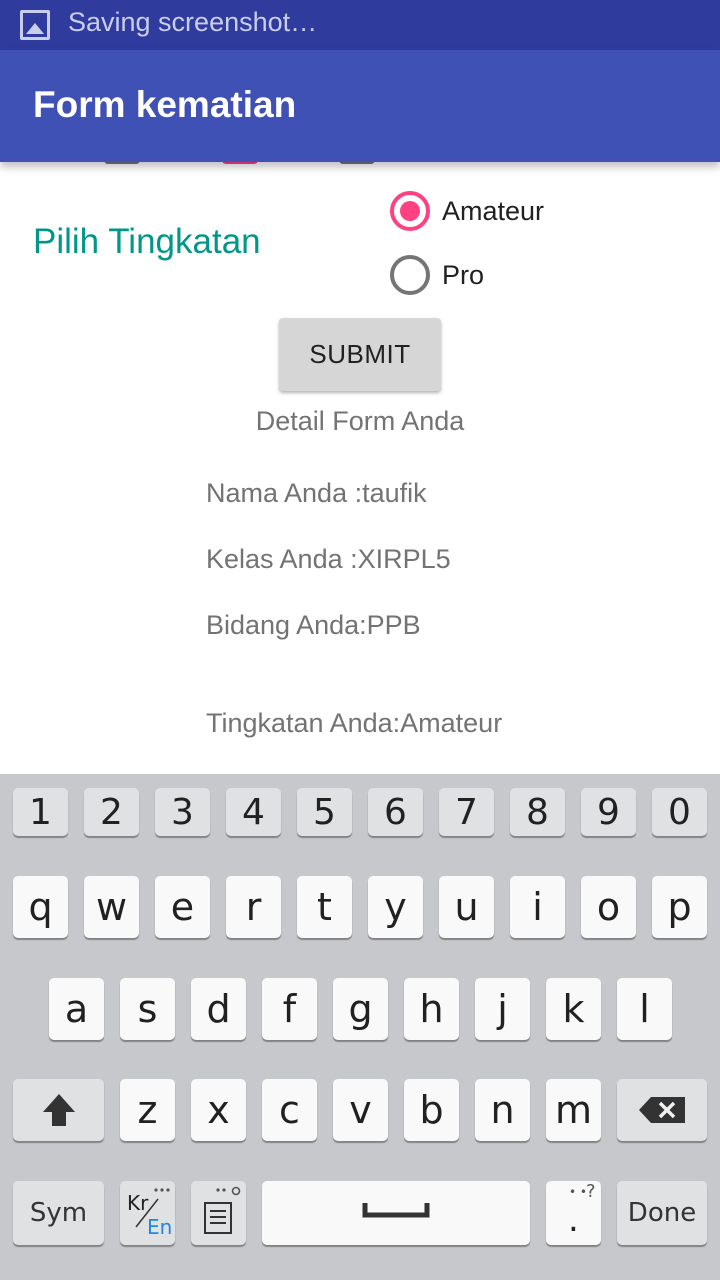 The height and width of the screenshot is (1280, 720). Describe the element at coordinates (354, 723) in the screenshot. I see `detail-level: Tingkatan Anda:Amateur` at that location.